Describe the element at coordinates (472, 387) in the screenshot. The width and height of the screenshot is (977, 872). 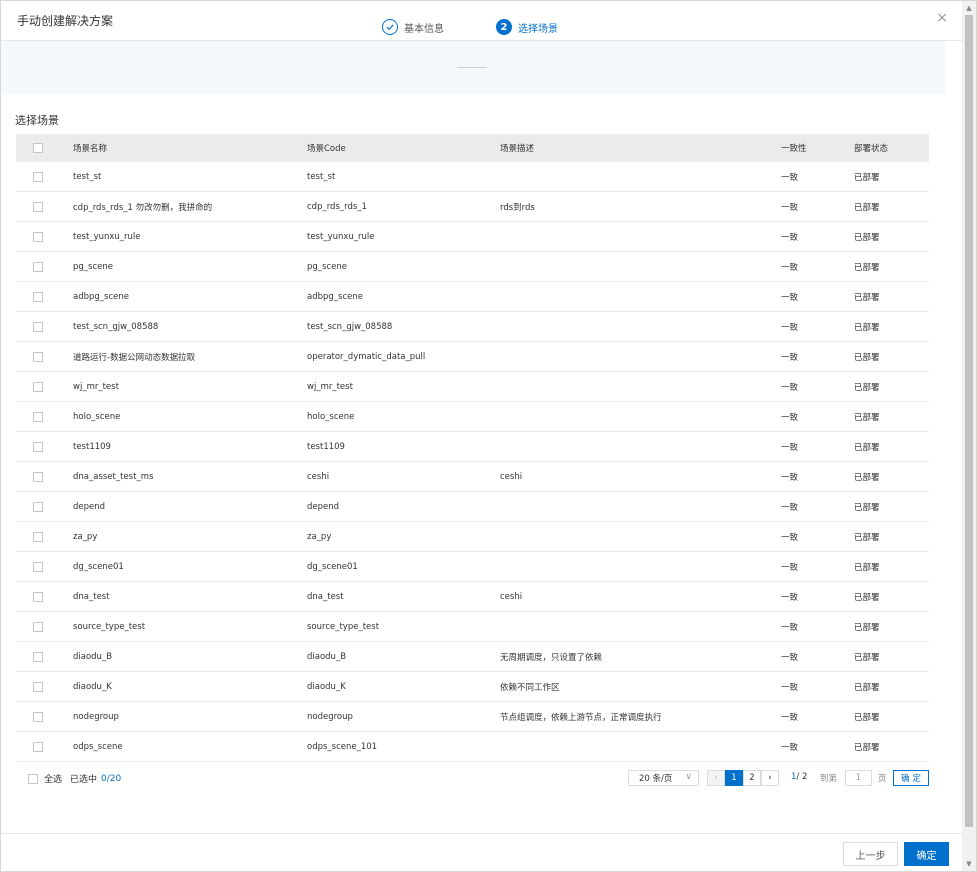
I see `table-row: wj_mr_test wj_mr_test 一致 已部署` at that location.